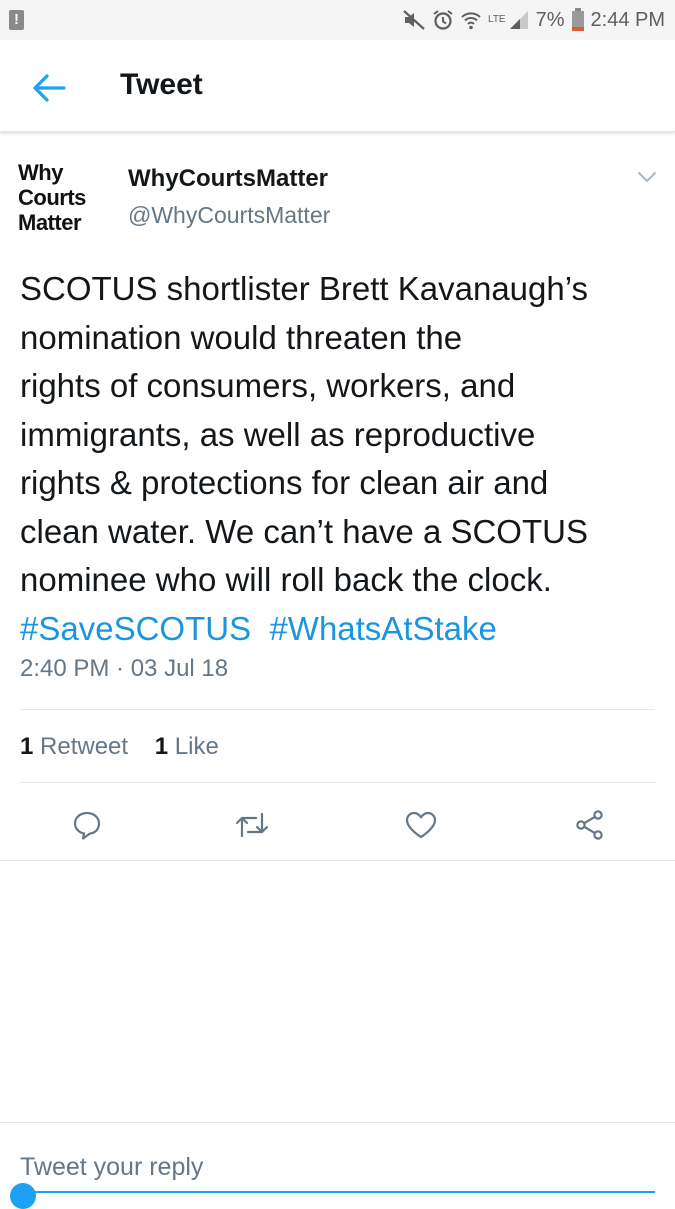 This screenshot has width=675, height=1209. What do you see at coordinates (414, 20) in the screenshot?
I see `mute-icon` at bounding box center [414, 20].